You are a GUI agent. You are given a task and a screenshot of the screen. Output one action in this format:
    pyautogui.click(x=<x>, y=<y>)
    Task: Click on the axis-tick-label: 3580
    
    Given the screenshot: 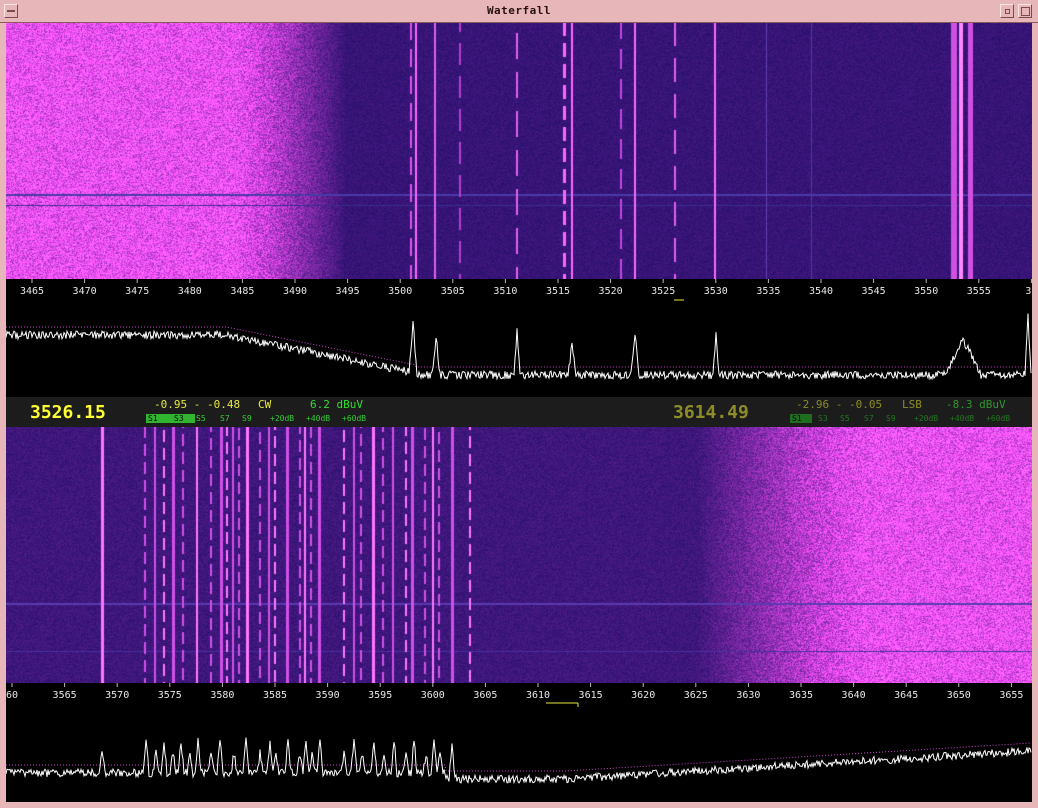 What is the action you would take?
    pyautogui.click(x=222, y=695)
    